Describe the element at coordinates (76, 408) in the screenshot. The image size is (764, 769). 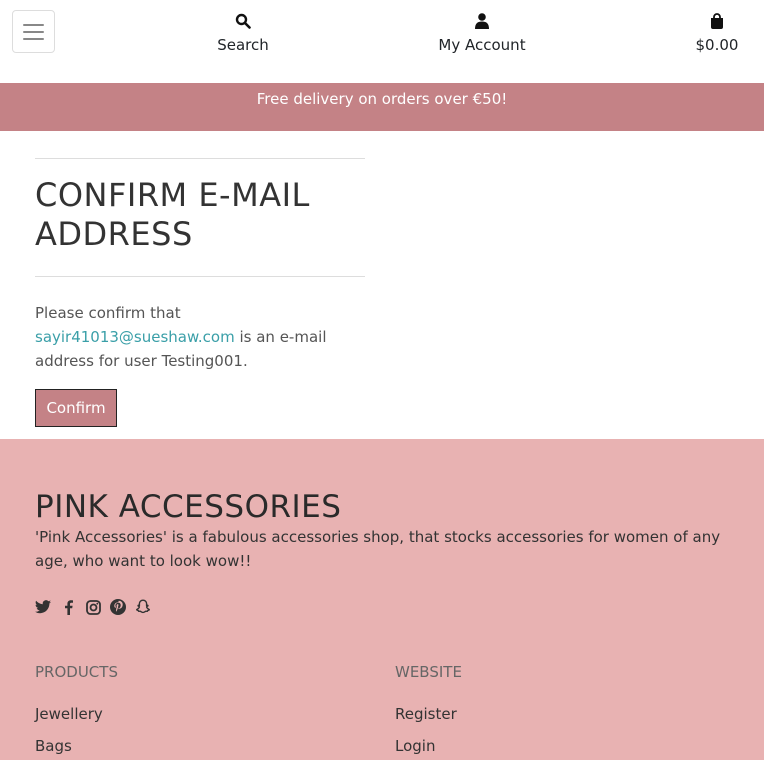
I see `confirm-button: Confirm` at that location.